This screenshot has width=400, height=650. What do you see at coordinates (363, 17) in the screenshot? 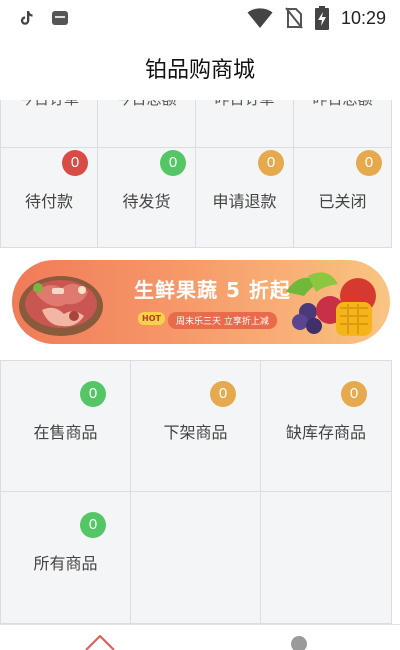
I see `clock-time: 10:29` at bounding box center [363, 17].